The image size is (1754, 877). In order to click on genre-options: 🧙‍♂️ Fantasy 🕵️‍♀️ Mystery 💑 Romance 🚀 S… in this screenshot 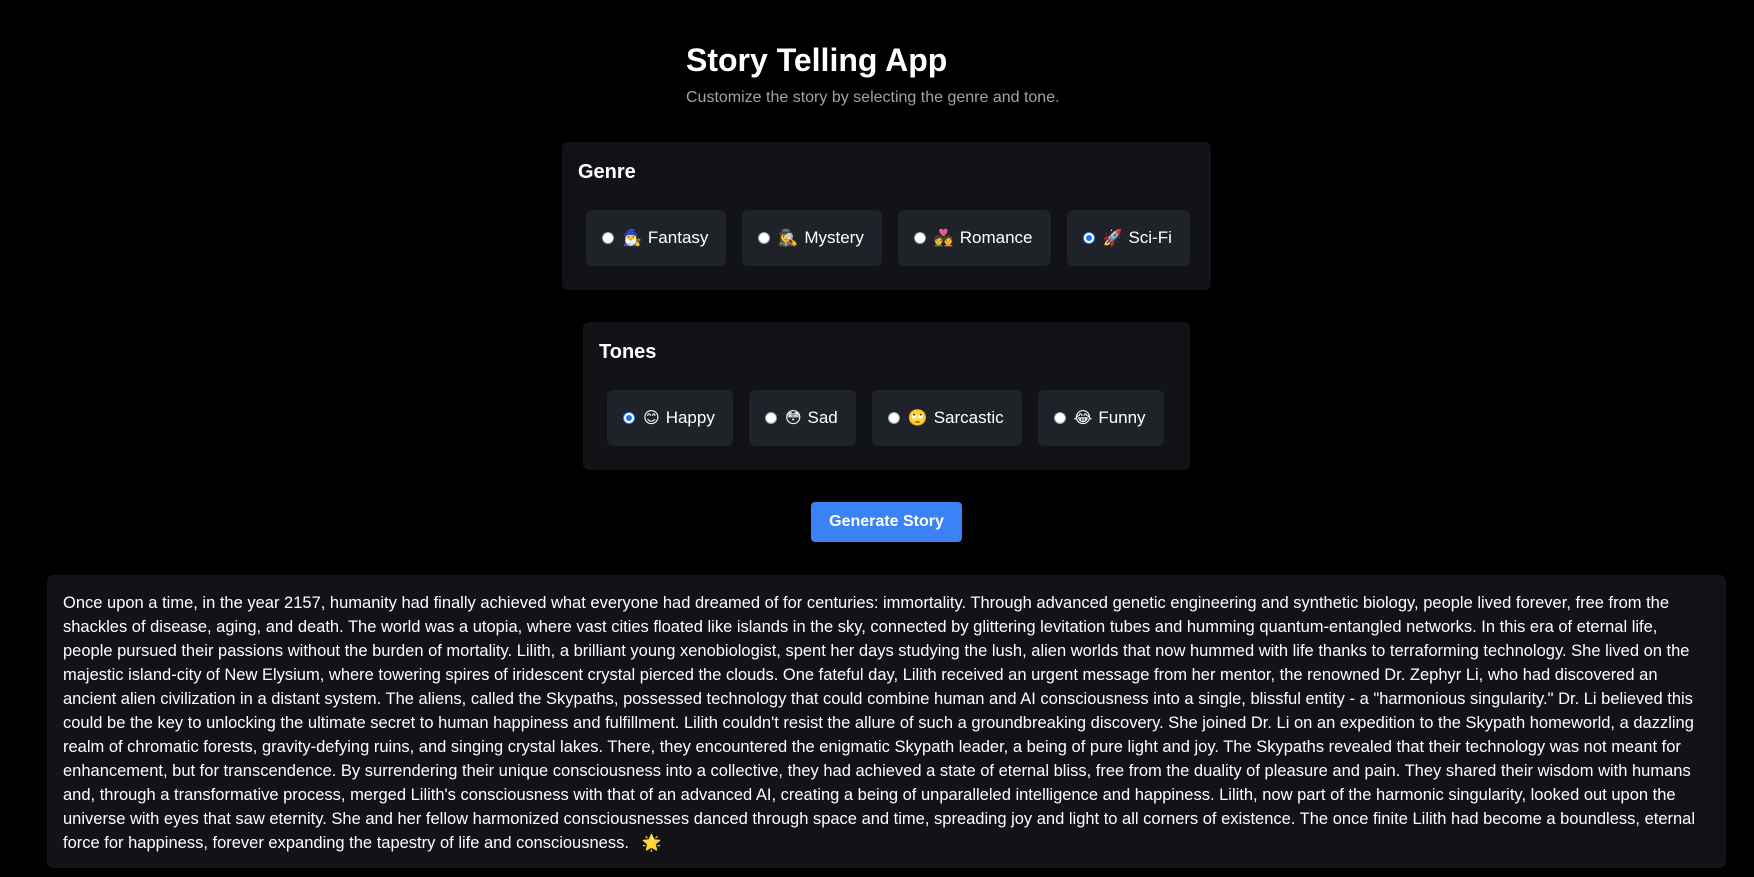, I will do `click(888, 238)`.